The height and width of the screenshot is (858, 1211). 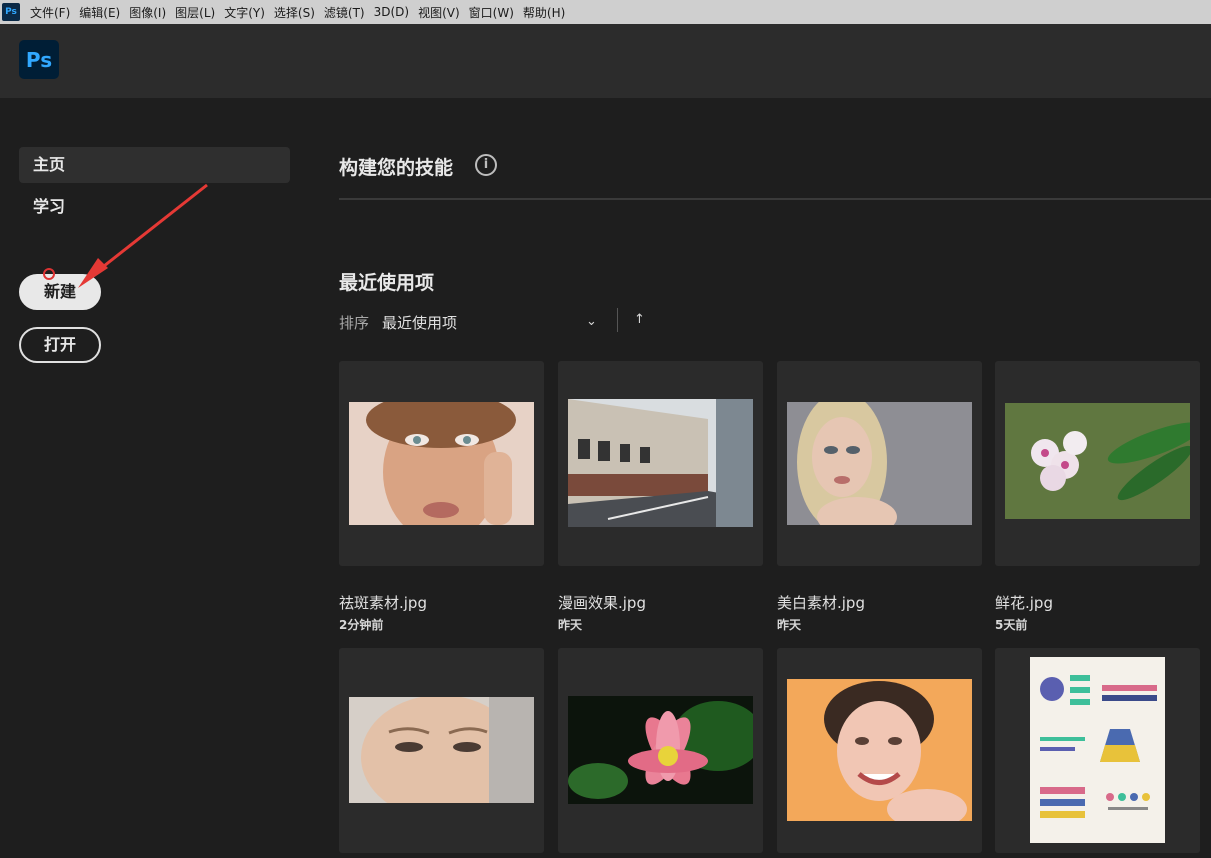 What do you see at coordinates (391, 12) in the screenshot?
I see `menu-3d: 3D(D)` at bounding box center [391, 12].